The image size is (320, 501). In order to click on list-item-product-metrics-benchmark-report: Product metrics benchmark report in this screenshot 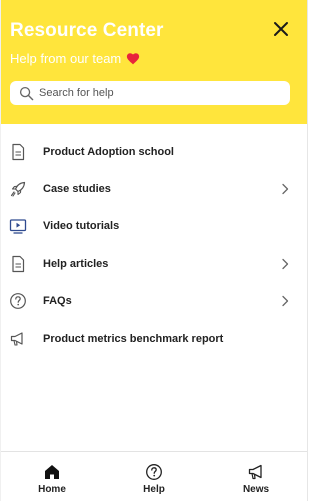, I will do `click(154, 338)`.